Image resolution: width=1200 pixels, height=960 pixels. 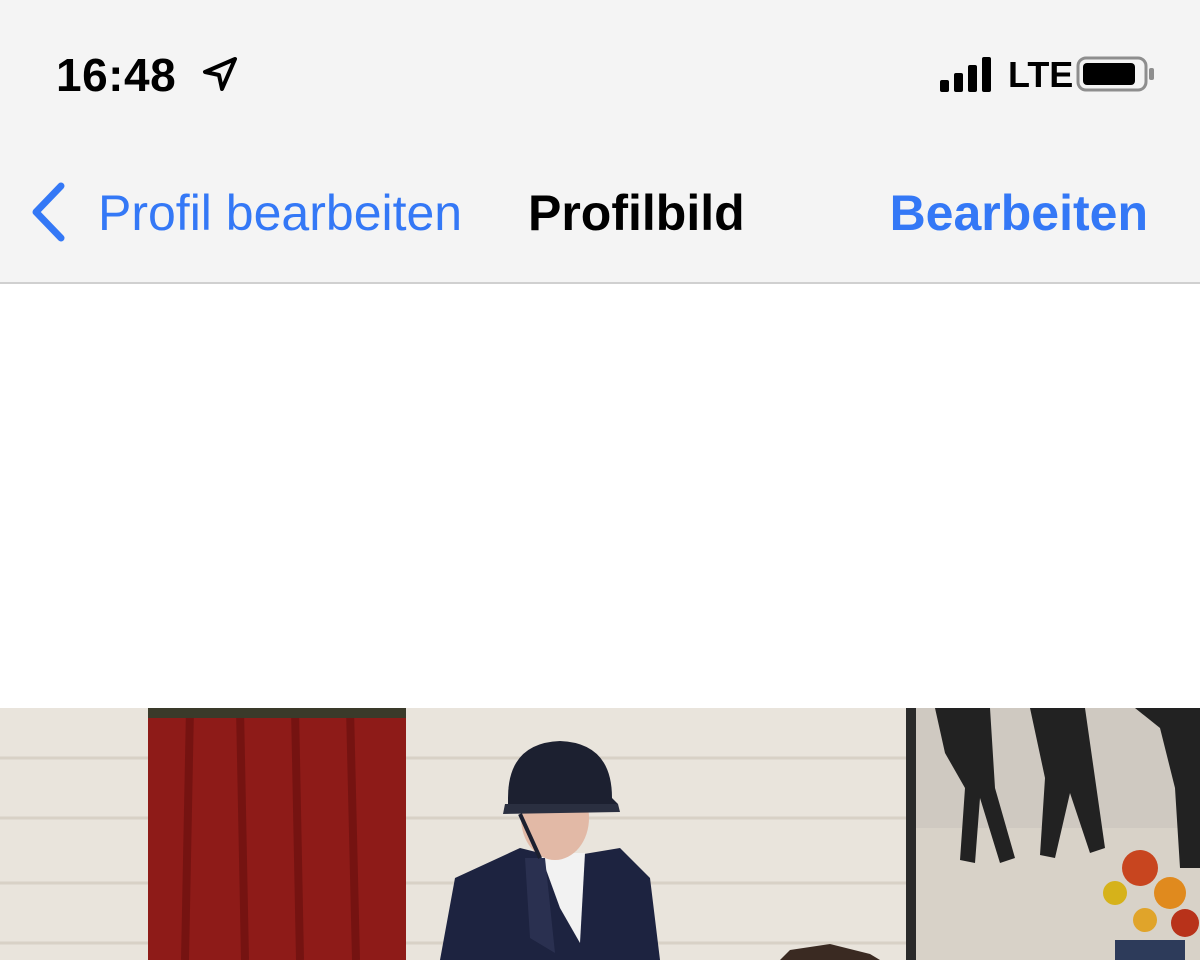 I want to click on battery-icon, so click(x=1115, y=74).